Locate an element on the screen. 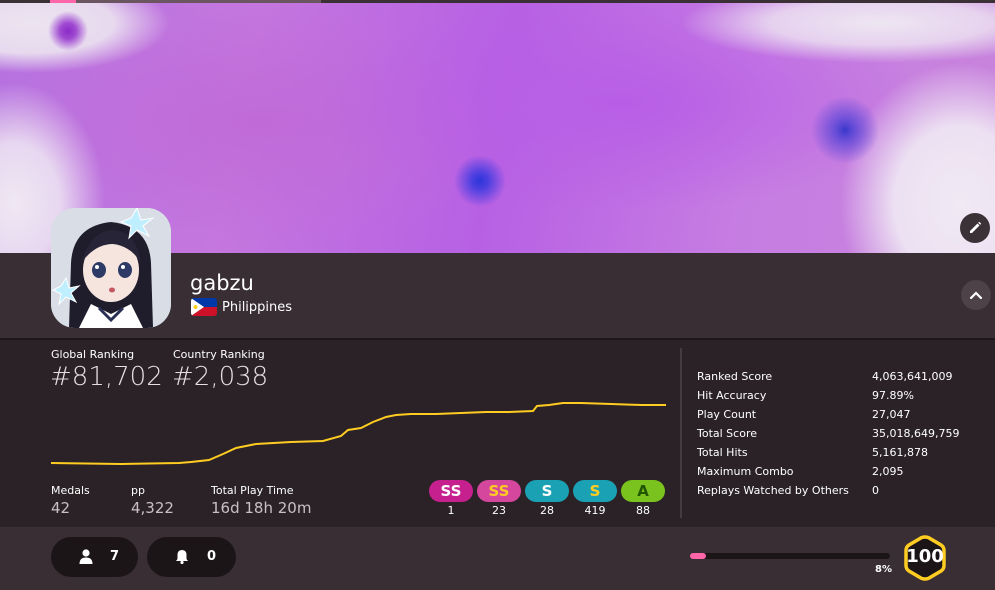  grade-sh-badge: S is located at coordinates (547, 491).